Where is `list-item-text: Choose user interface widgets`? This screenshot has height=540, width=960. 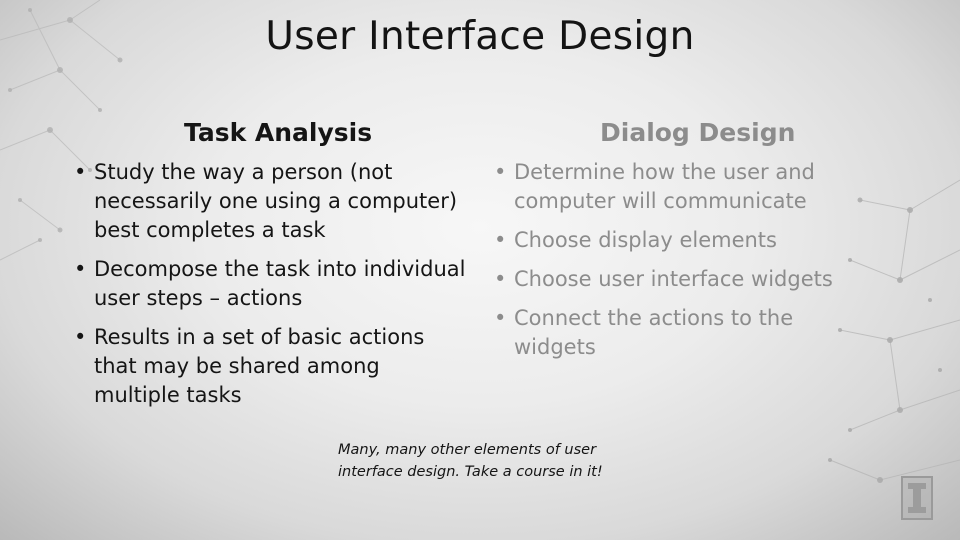
list-item-text: Choose user interface widgets is located at coordinates (673, 279).